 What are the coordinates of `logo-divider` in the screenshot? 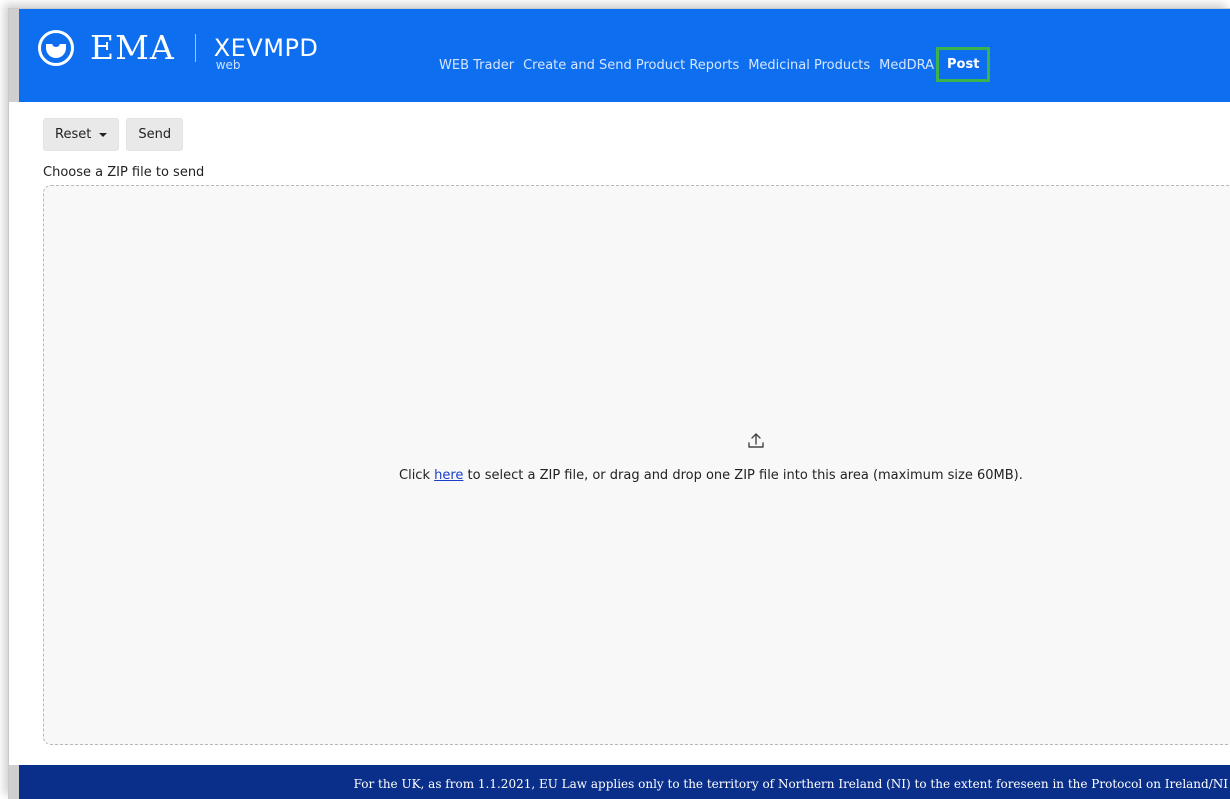 It's located at (195, 48).